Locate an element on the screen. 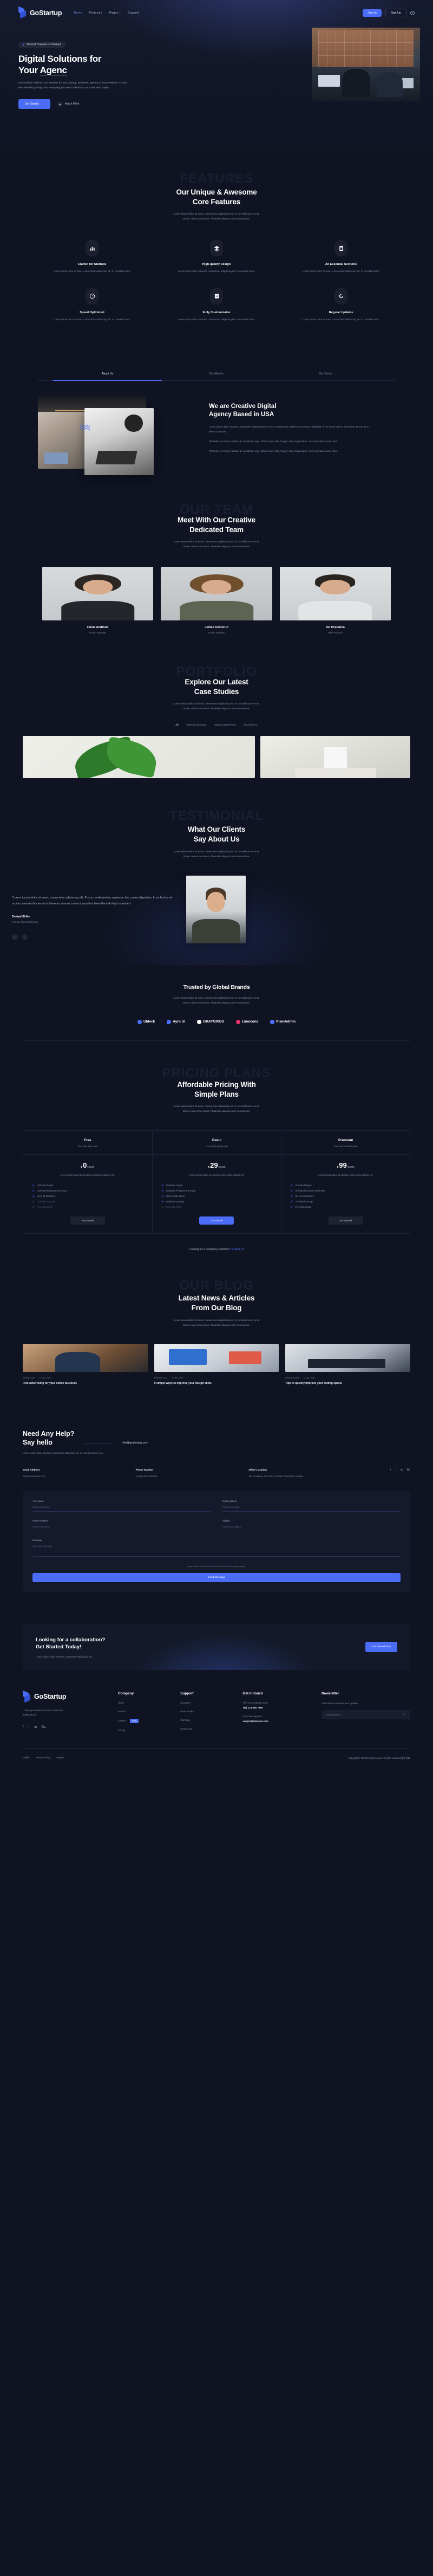 The image size is (433, 2576). footer-link-product: Product is located at coordinates (146, 1711).